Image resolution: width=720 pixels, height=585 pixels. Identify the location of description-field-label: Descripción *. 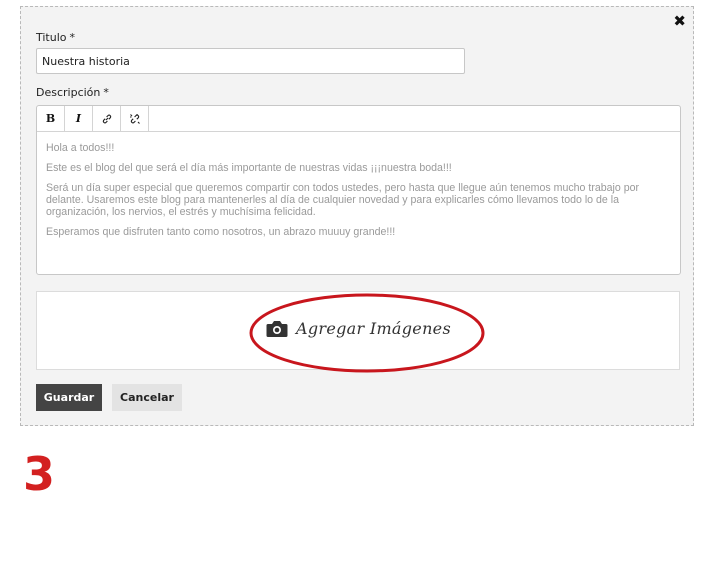
(72, 92).